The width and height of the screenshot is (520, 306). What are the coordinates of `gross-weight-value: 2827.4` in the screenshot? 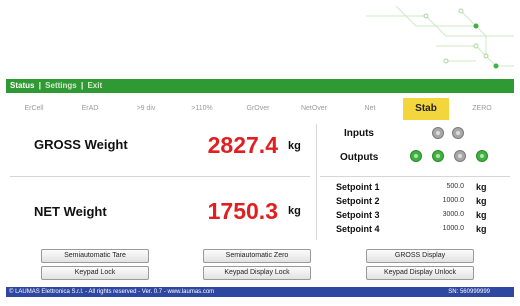 It's located at (242, 145).